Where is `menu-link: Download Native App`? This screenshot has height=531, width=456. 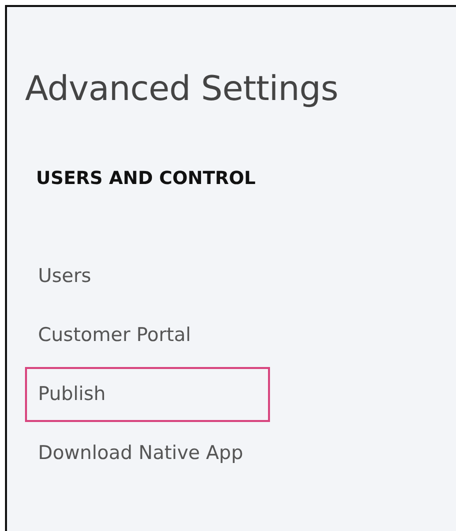
menu-link: Download Native App is located at coordinates (147, 453).